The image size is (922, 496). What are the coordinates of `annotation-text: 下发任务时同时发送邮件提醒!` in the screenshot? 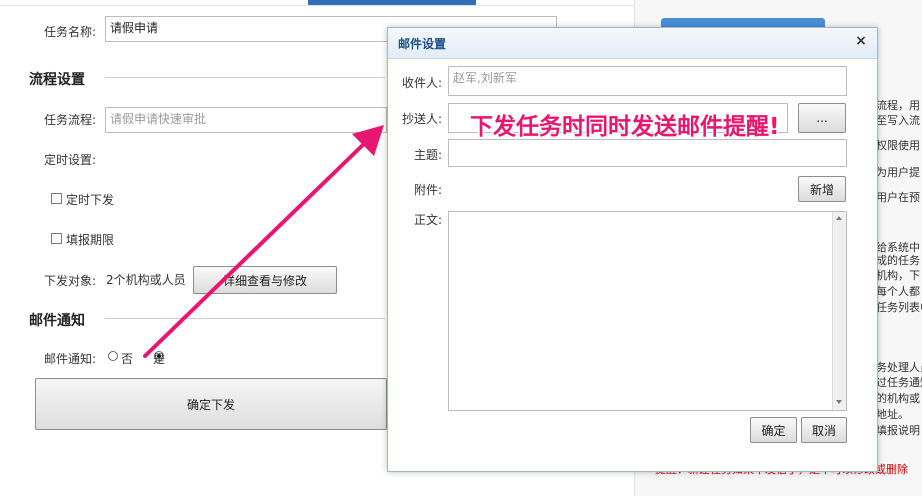 It's located at (625, 127).